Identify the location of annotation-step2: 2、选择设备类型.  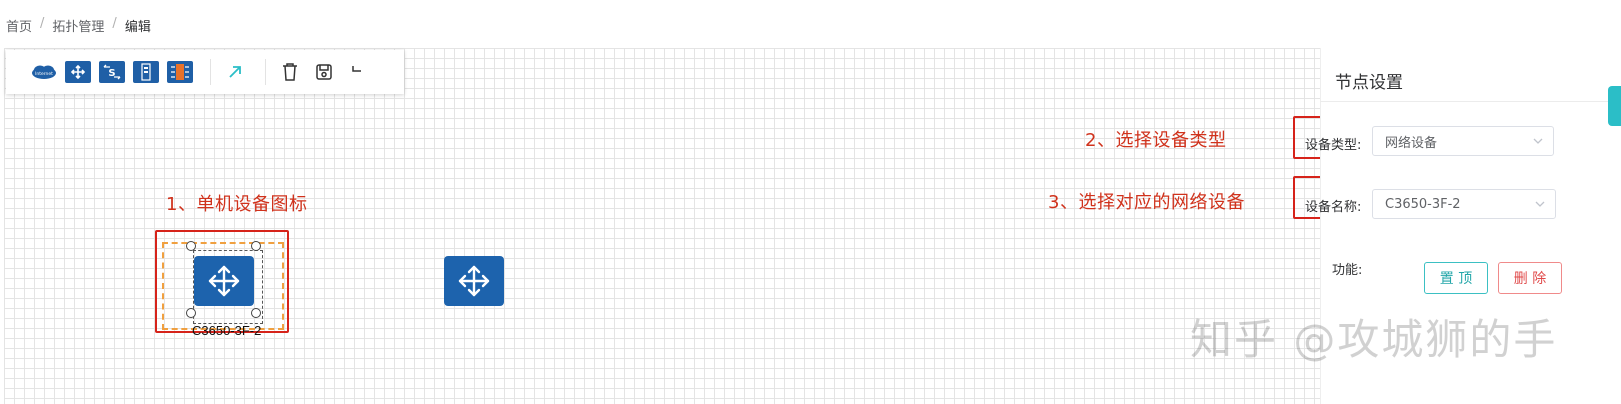
(1156, 140).